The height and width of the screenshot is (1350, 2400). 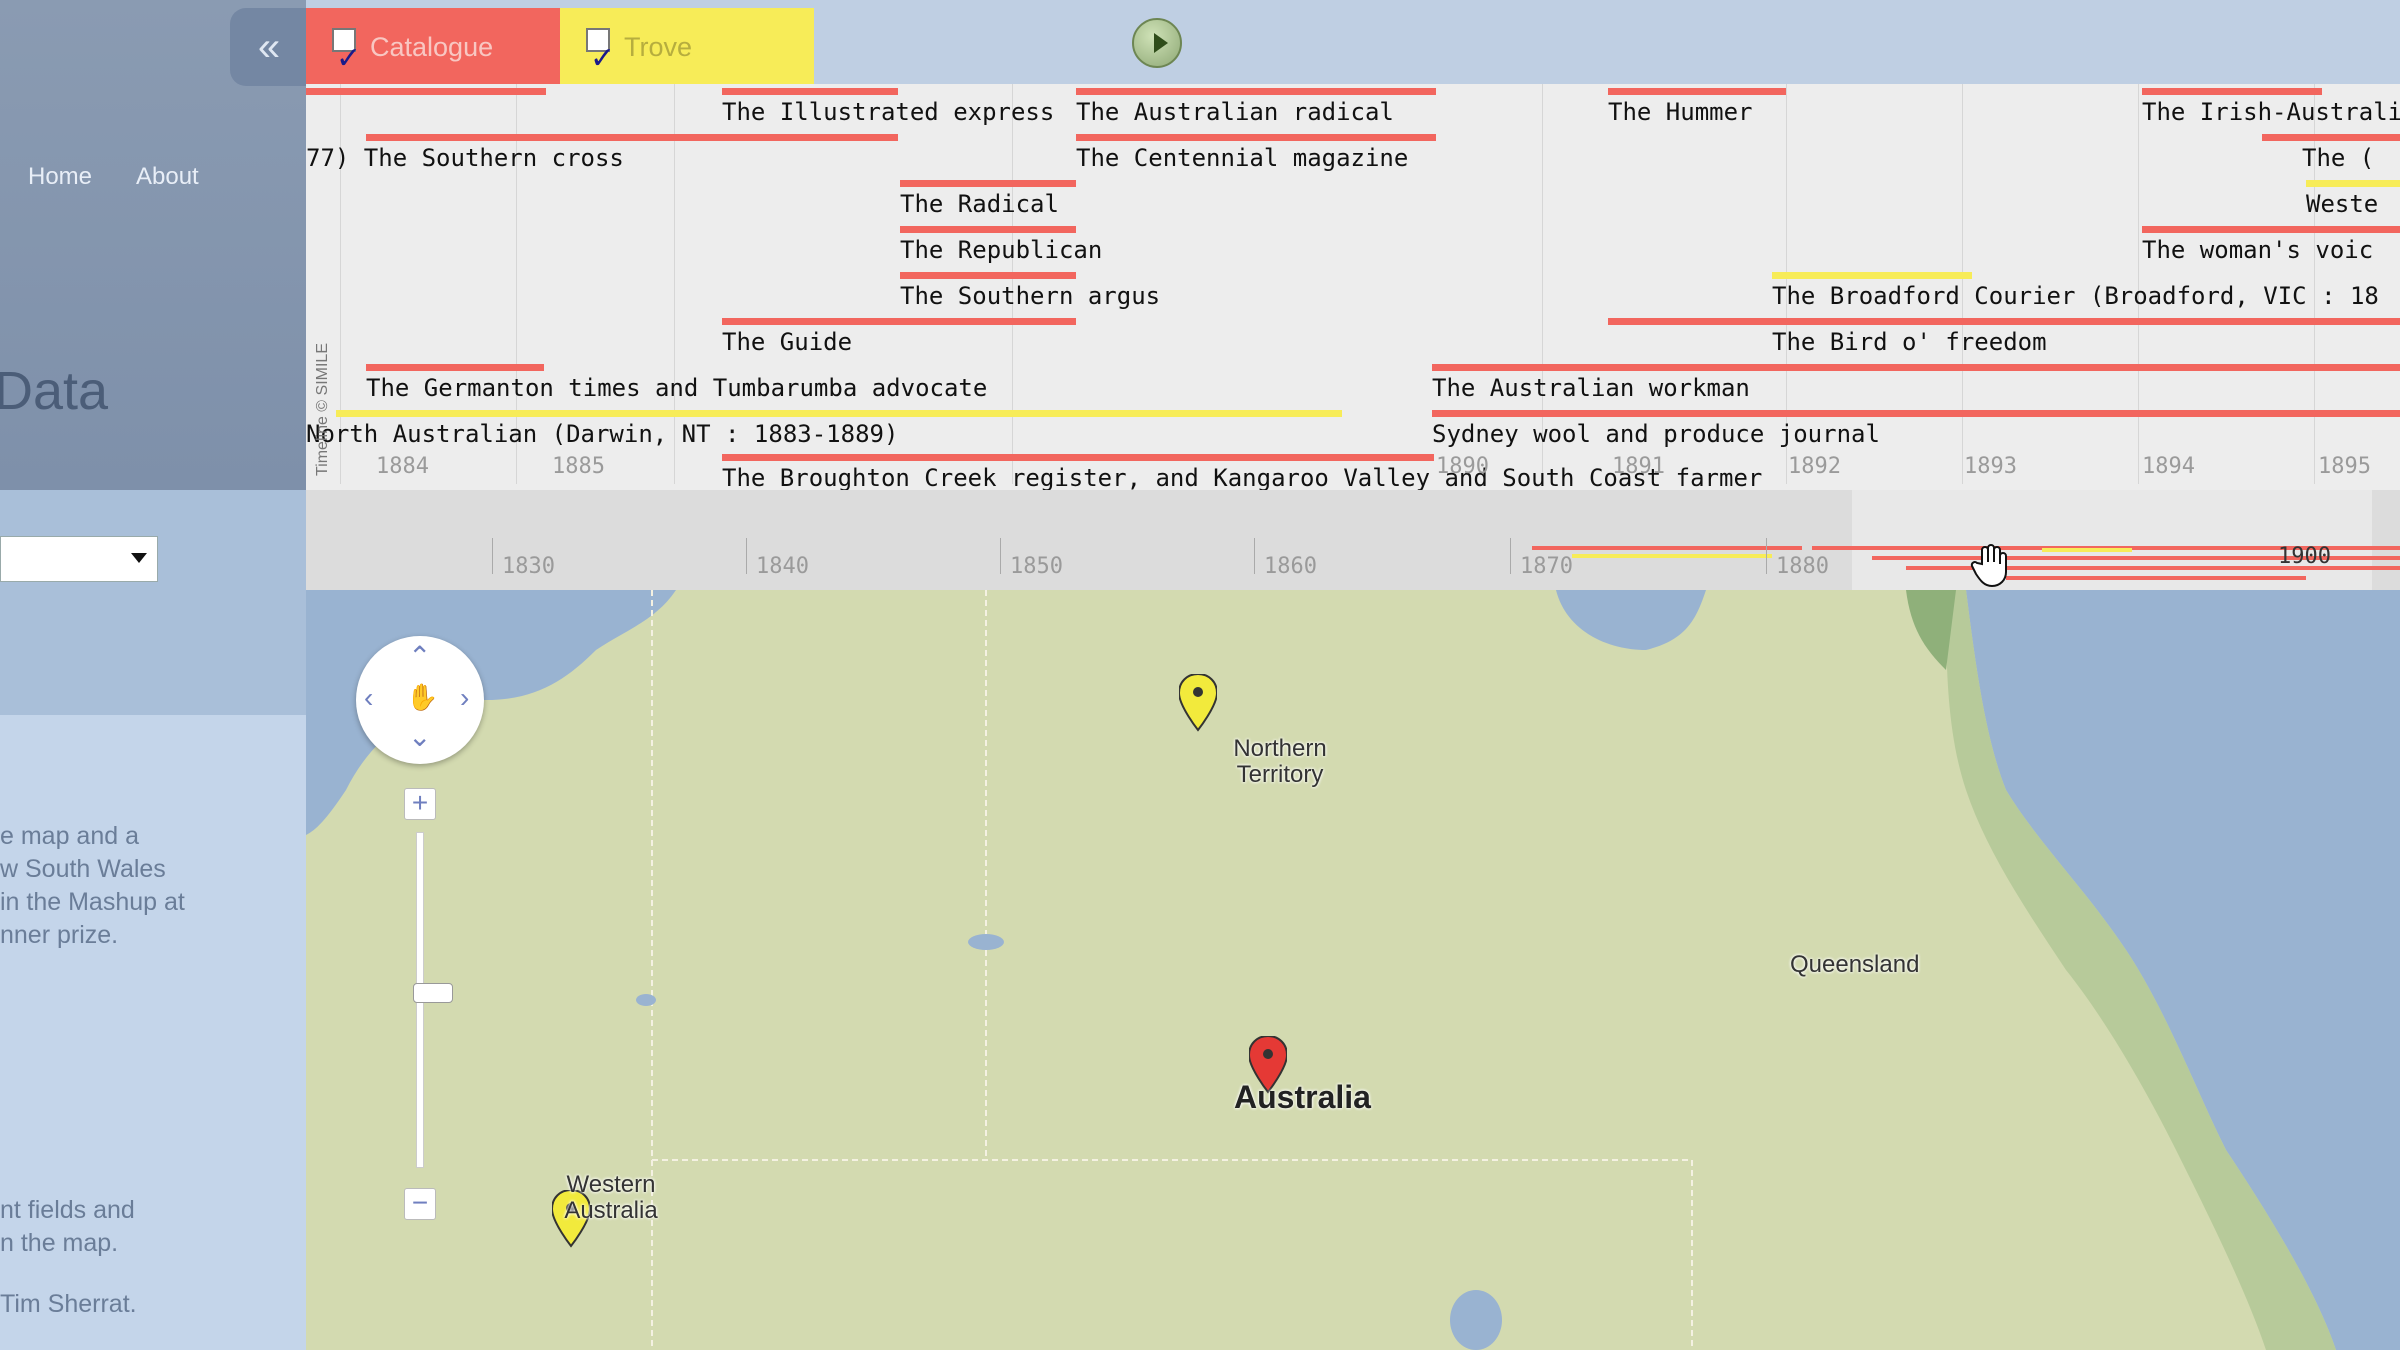 I want to click on timeline-event: The Radical, so click(x=979, y=204).